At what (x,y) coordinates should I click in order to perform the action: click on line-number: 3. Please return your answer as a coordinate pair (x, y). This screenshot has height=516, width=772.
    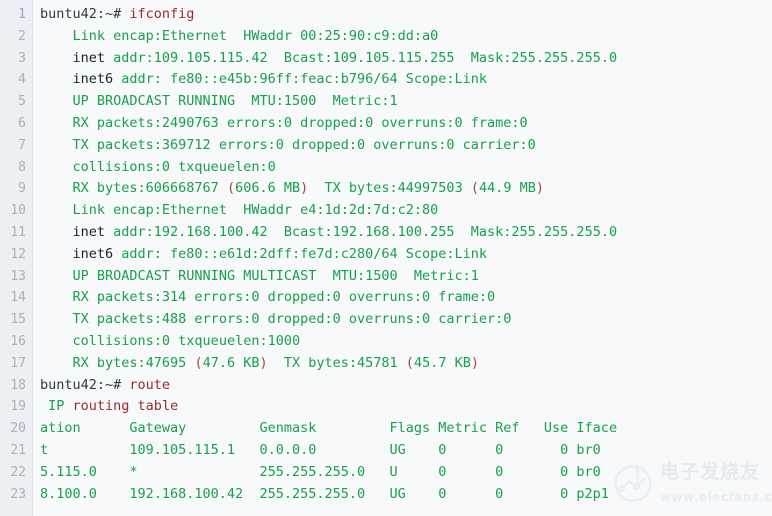
    Looking at the image, I should click on (22, 58).